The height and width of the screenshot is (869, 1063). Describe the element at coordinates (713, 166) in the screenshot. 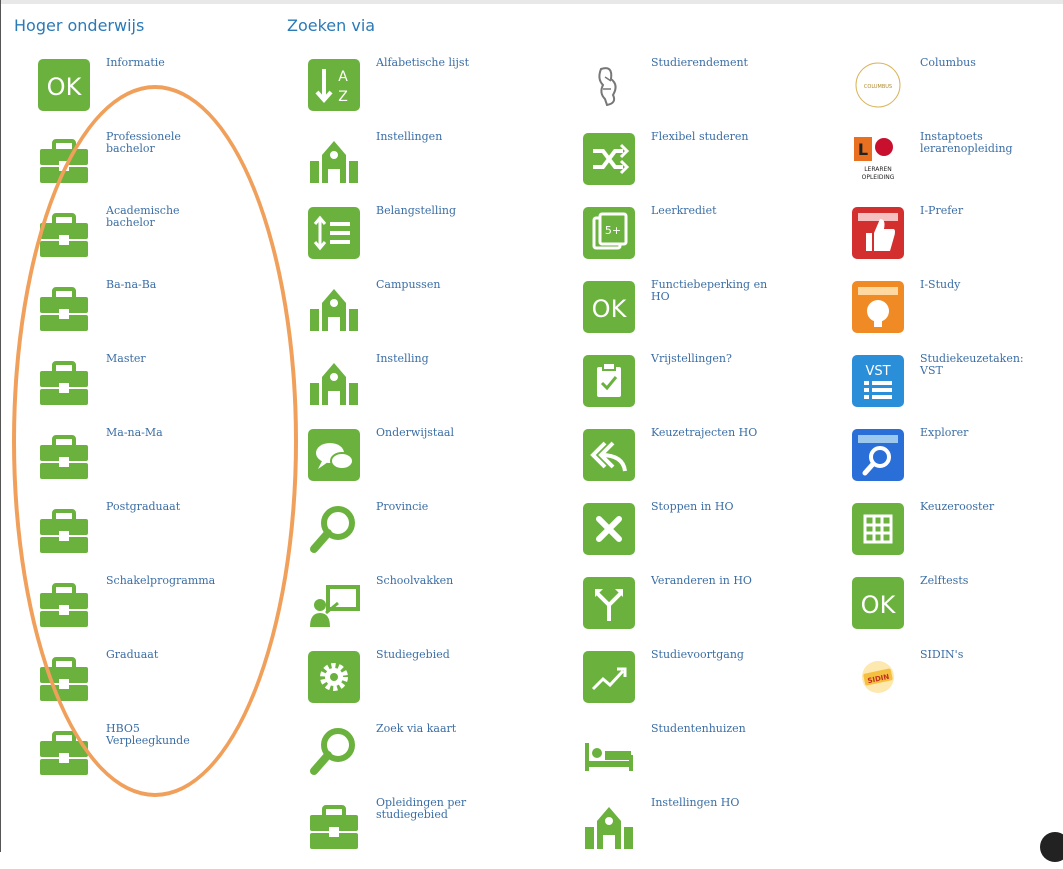

I see `link-flexibel-studeren: Flexibel studeren` at that location.